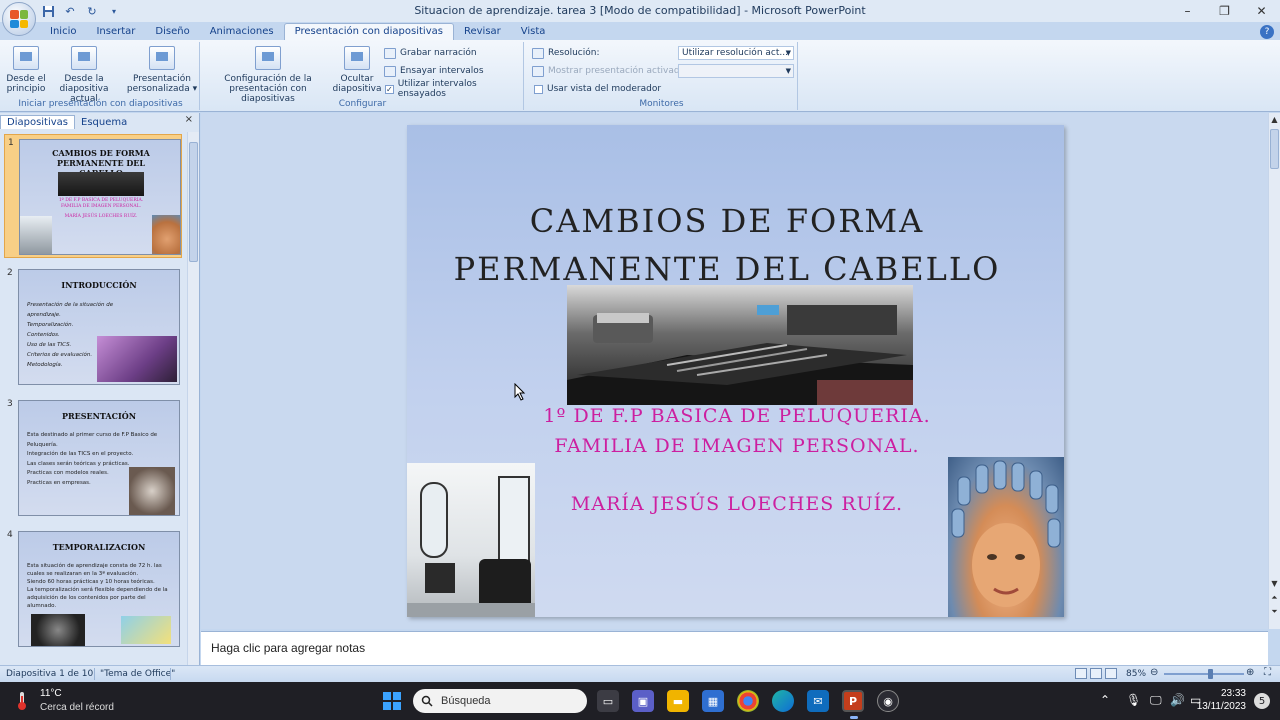  Describe the element at coordinates (1261, 11) in the screenshot. I see `close-button: ✕` at that location.